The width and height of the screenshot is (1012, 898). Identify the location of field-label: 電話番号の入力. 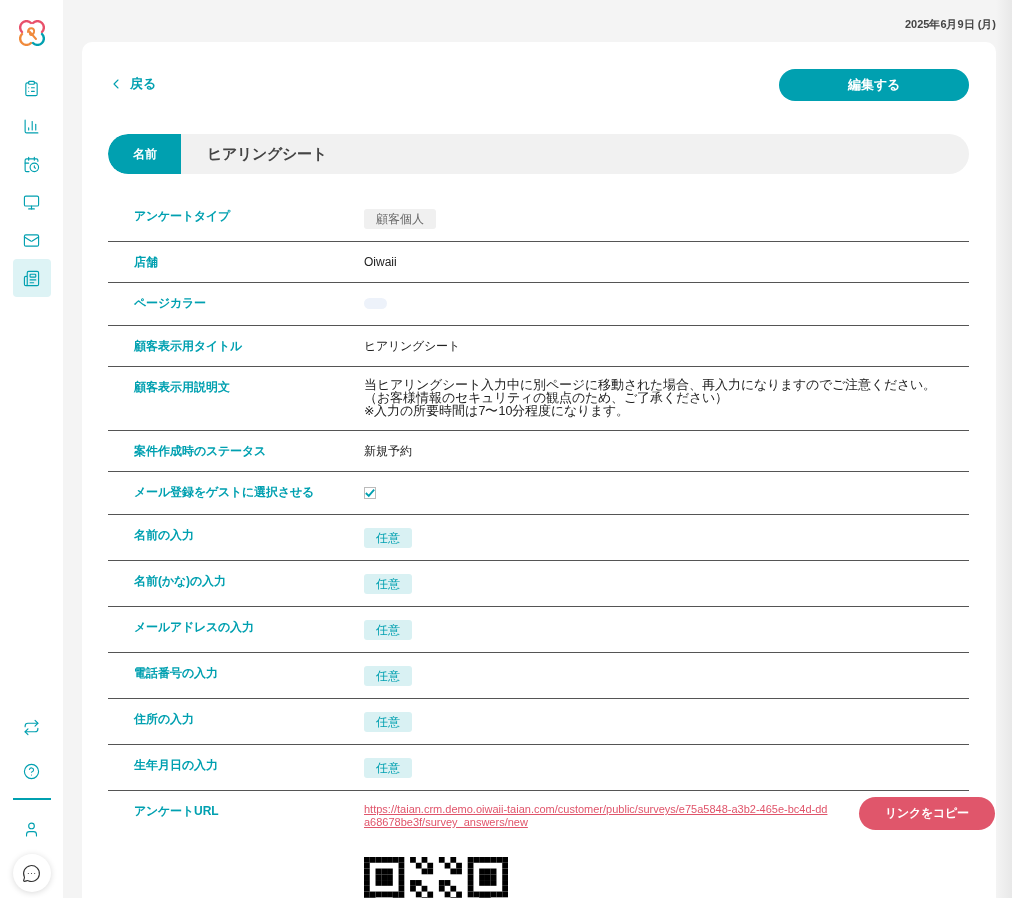
(176, 673).